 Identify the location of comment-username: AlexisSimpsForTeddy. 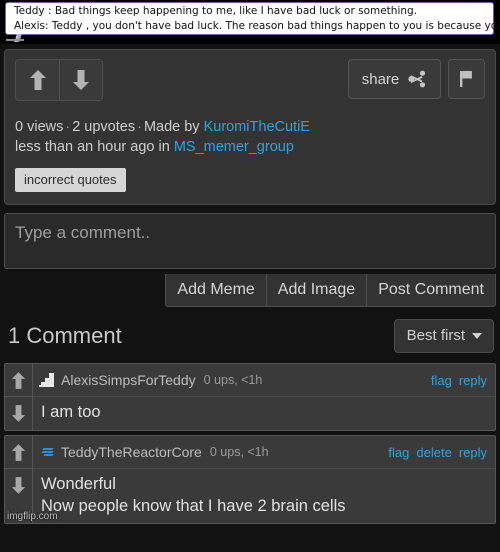
(128, 380).